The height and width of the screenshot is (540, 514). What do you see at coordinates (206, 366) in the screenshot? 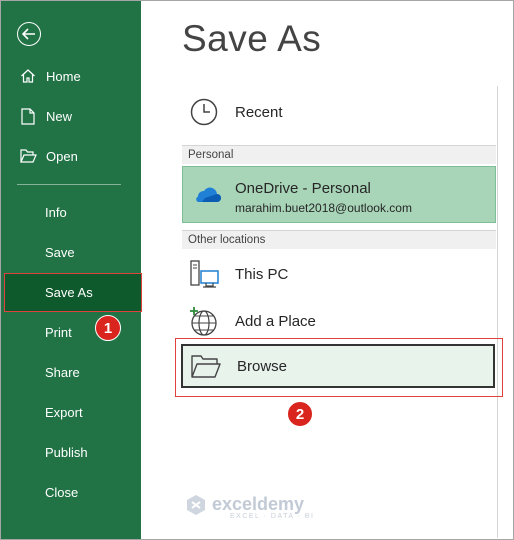
I see `folder-icon` at bounding box center [206, 366].